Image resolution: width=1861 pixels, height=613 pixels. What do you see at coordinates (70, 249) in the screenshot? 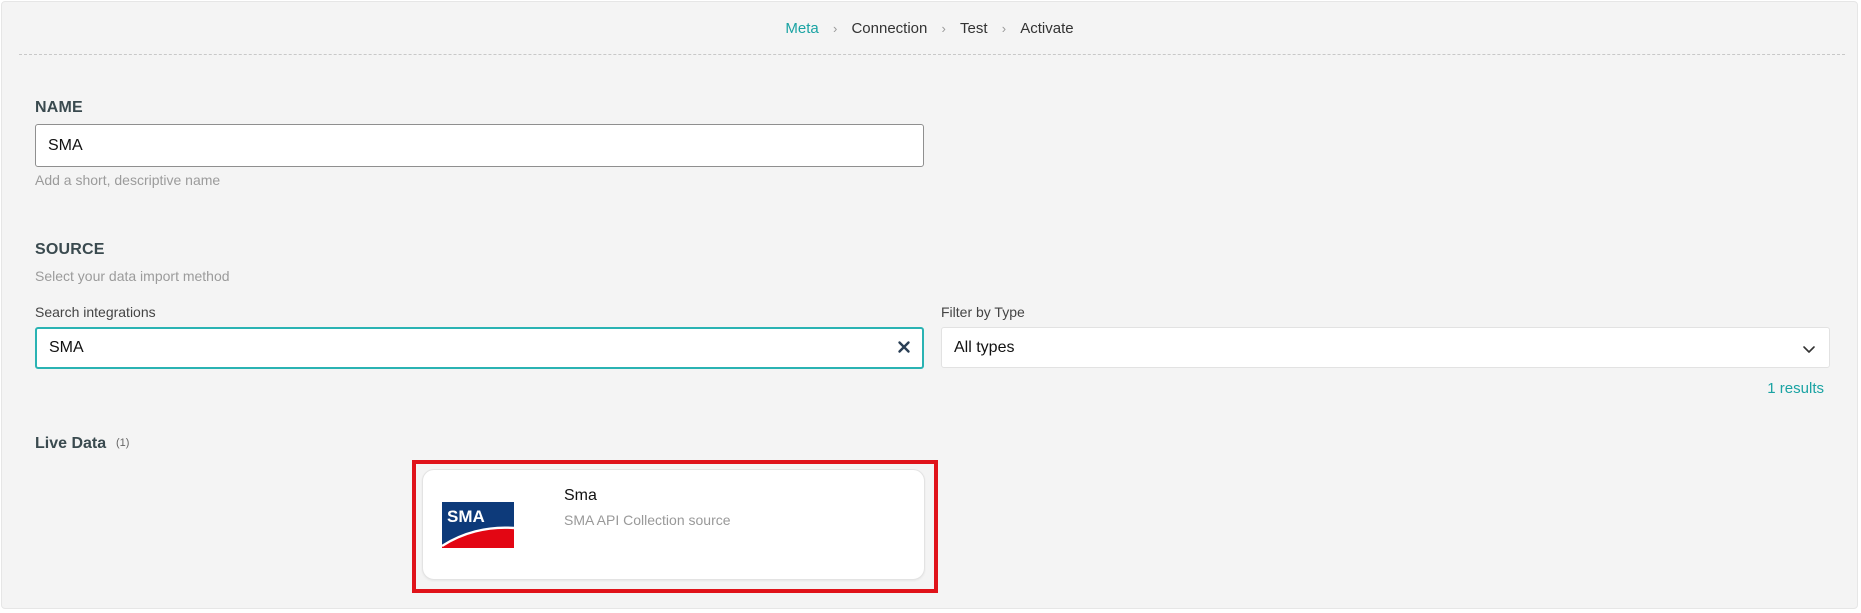
I see `source-section-title: SOURCE` at bounding box center [70, 249].